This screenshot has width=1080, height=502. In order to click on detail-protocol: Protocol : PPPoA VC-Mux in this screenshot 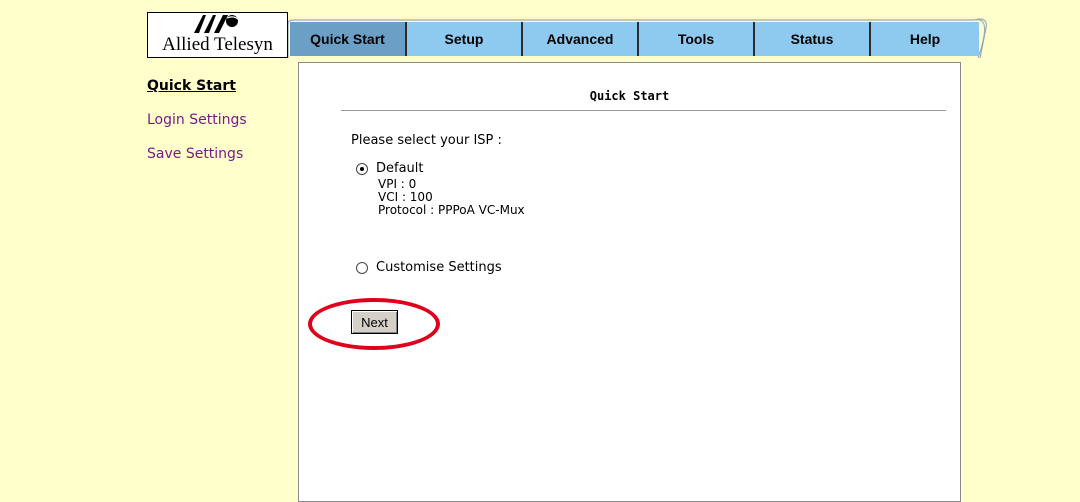, I will do `click(451, 210)`.